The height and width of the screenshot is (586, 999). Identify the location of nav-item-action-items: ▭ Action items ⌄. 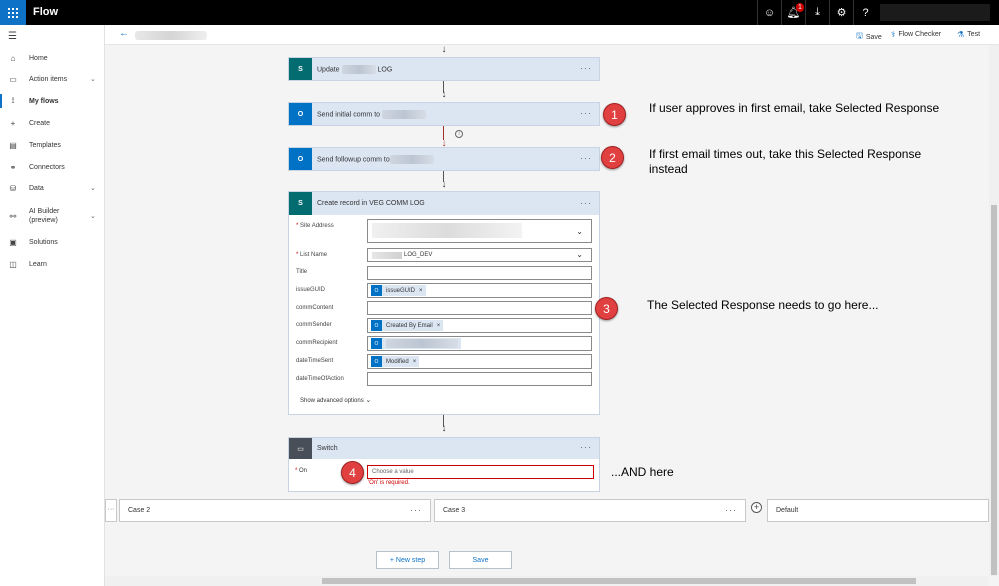
(52, 79).